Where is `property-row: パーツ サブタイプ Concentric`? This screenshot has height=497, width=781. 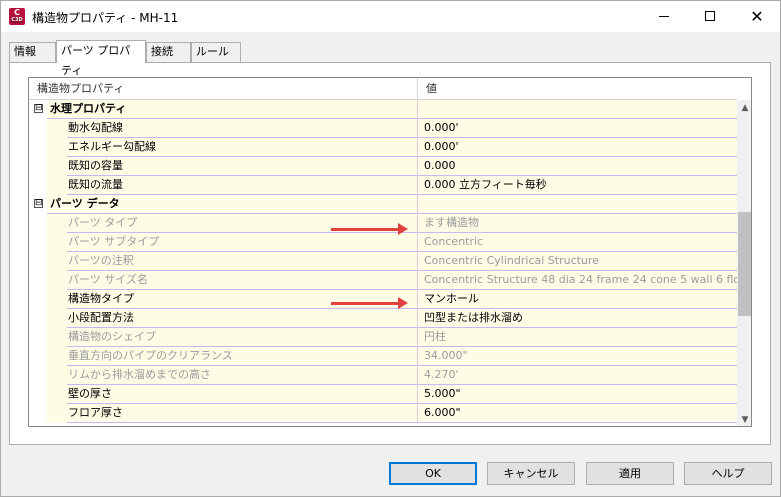
property-row: パーツ サブタイプ Concentric is located at coordinates (383, 242).